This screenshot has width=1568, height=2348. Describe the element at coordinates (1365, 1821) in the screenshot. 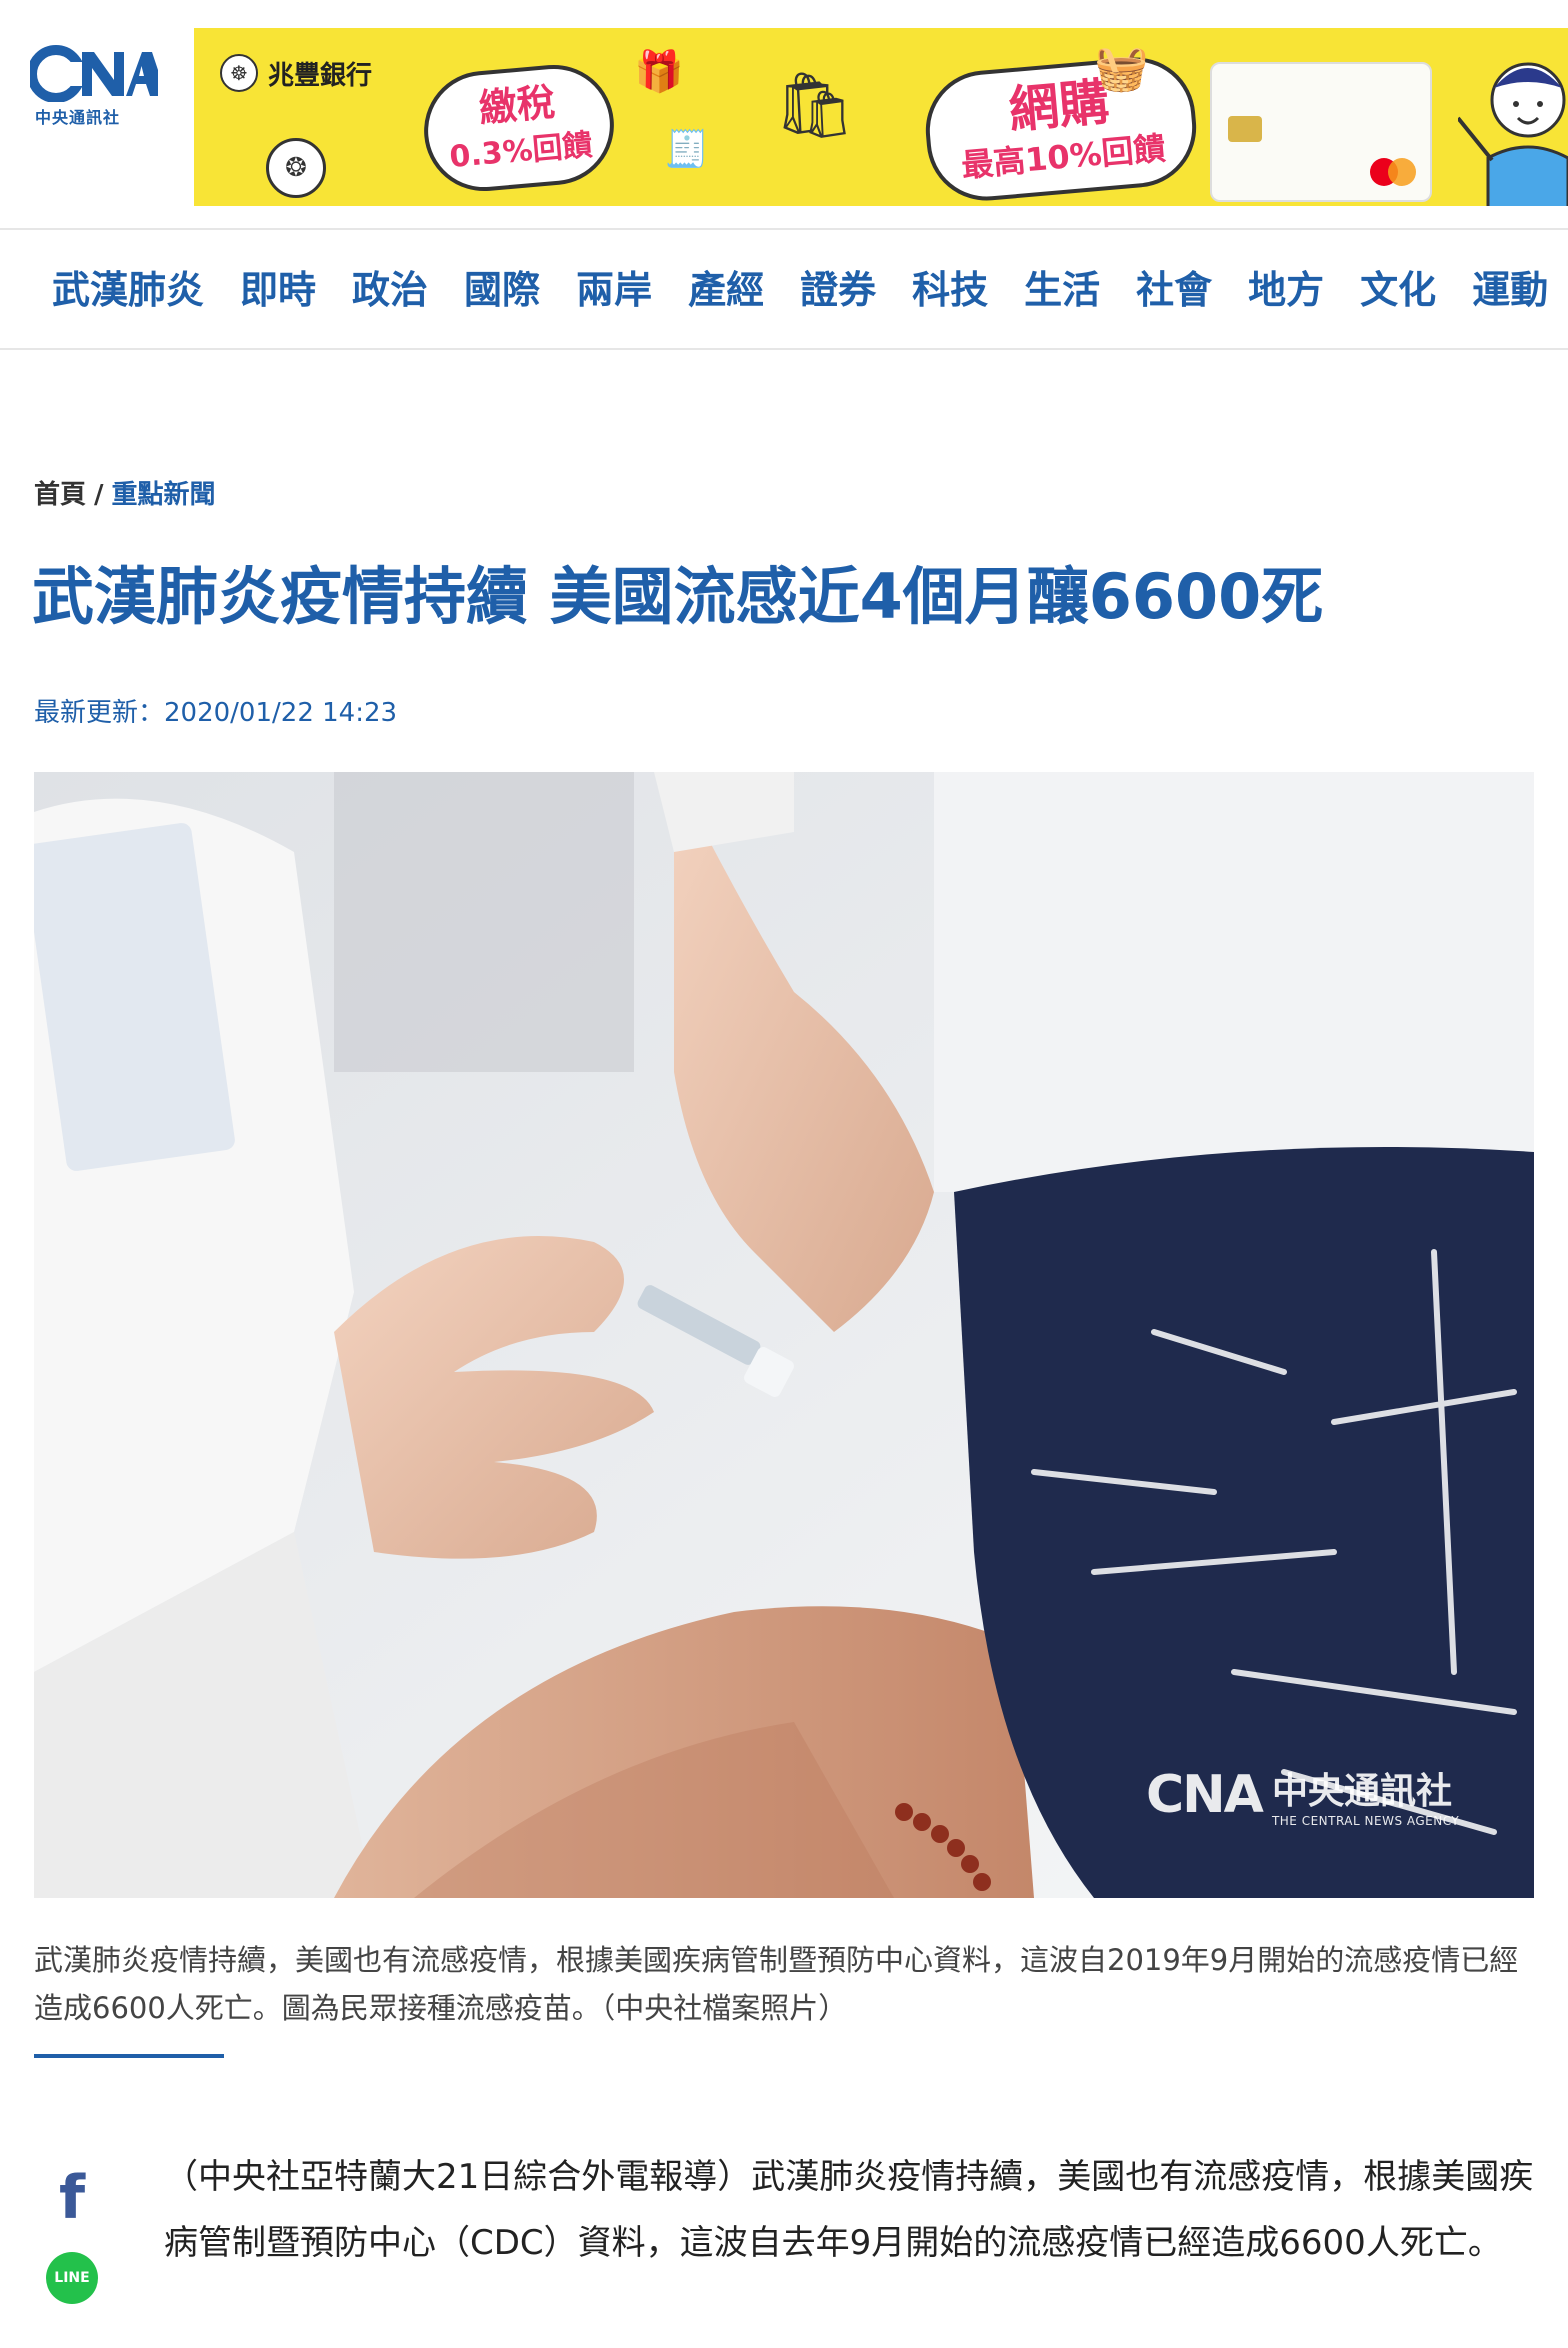

I see `watermark-en: THE CENTRAL NEWS AGENCY` at that location.